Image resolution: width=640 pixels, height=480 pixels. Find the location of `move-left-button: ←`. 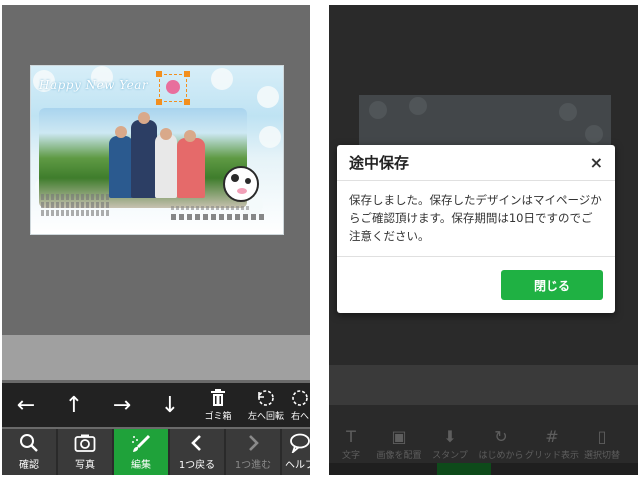

move-left-button: ← is located at coordinates (26, 405).